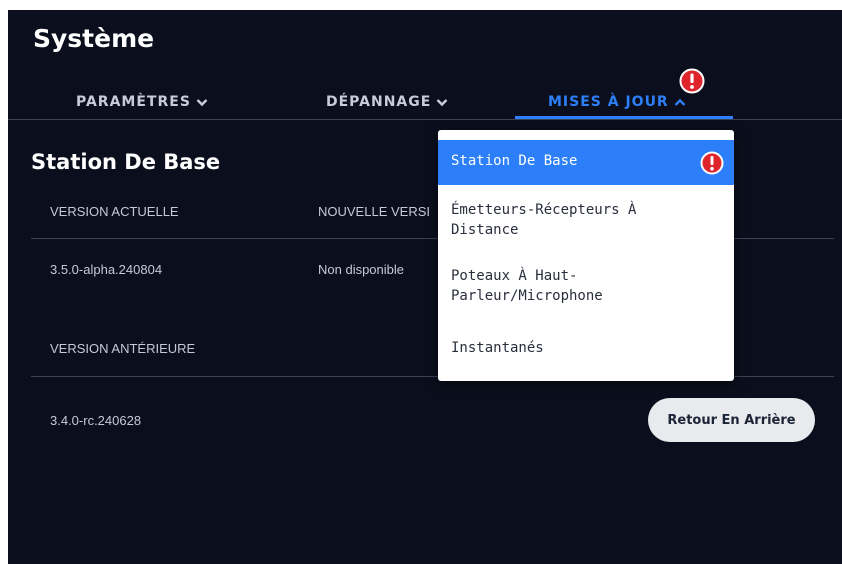 The height and width of the screenshot is (564, 842). I want to click on tab-label: DÉPANNAGE, so click(379, 102).